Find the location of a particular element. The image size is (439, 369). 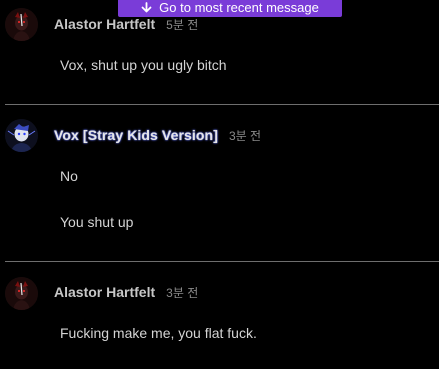

message-header: Vox [Stray Kids Version] 3분 전 is located at coordinates (157, 135).